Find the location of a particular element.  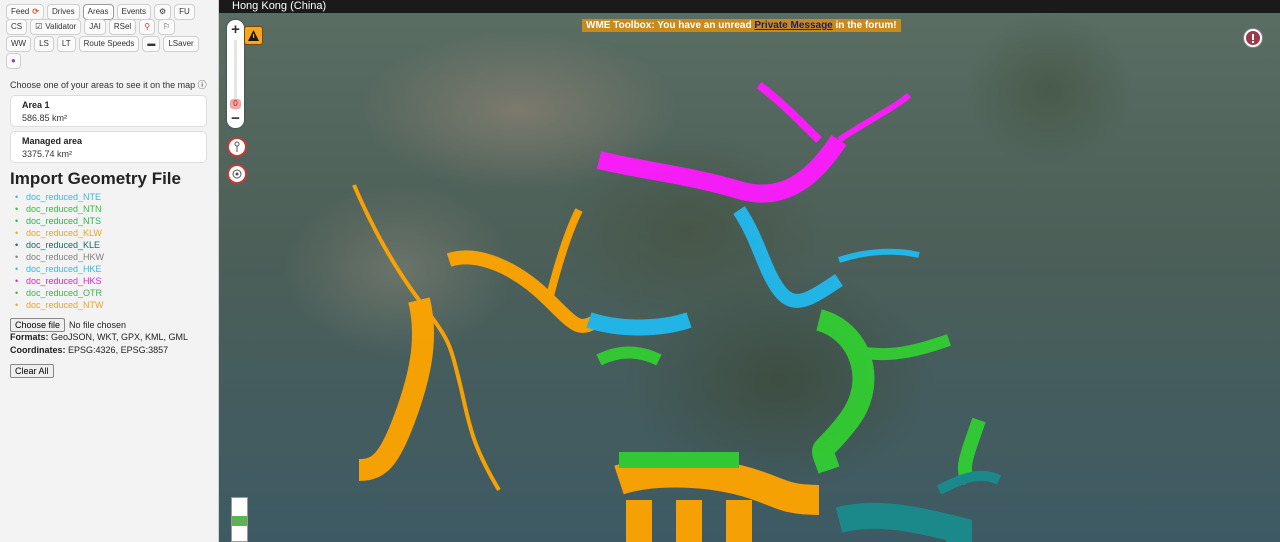

tab-car-icon: ▬ is located at coordinates (151, 44).